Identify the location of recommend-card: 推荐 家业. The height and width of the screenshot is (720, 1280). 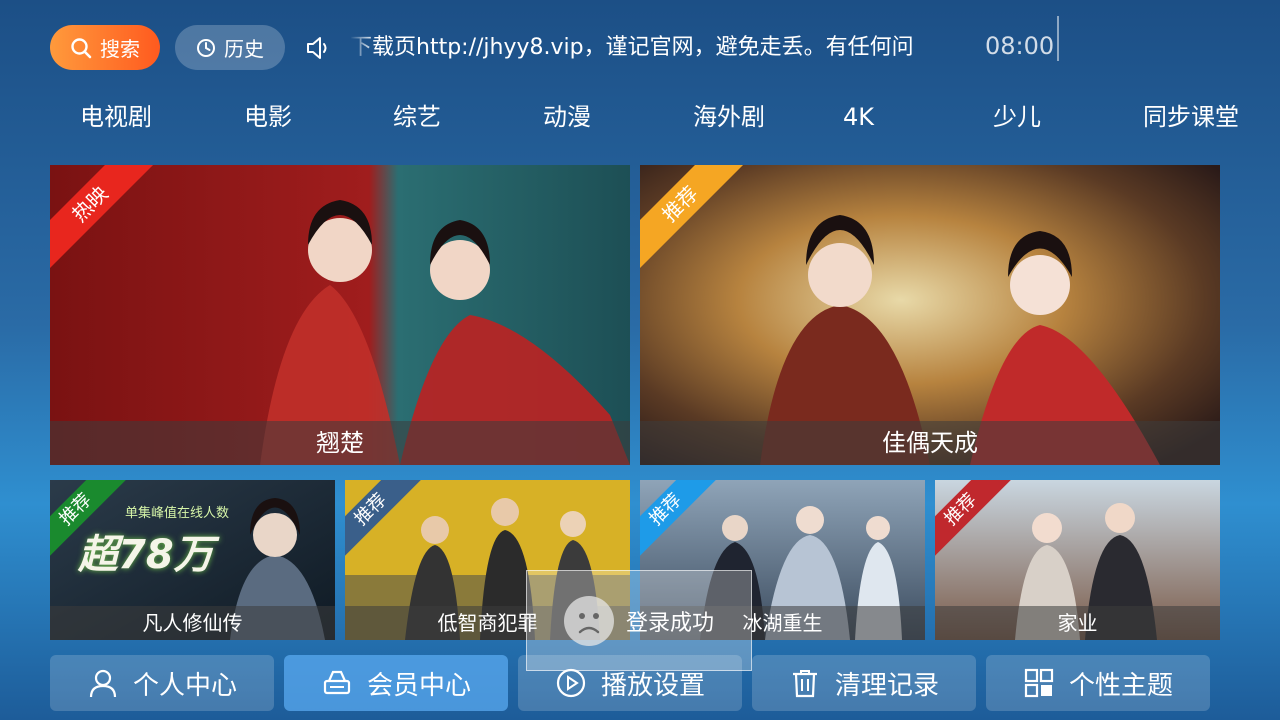
(1077, 560).